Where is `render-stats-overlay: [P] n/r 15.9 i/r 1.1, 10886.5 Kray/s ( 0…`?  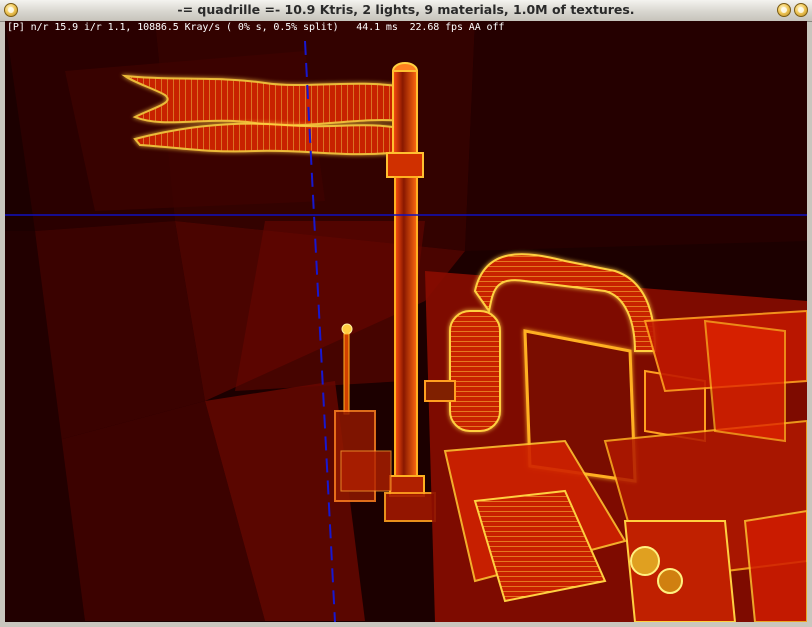
render-stats-overlay: [P] n/r 15.9 i/r 1.1, 10886.5 Kray/s ( 0… is located at coordinates (256, 27).